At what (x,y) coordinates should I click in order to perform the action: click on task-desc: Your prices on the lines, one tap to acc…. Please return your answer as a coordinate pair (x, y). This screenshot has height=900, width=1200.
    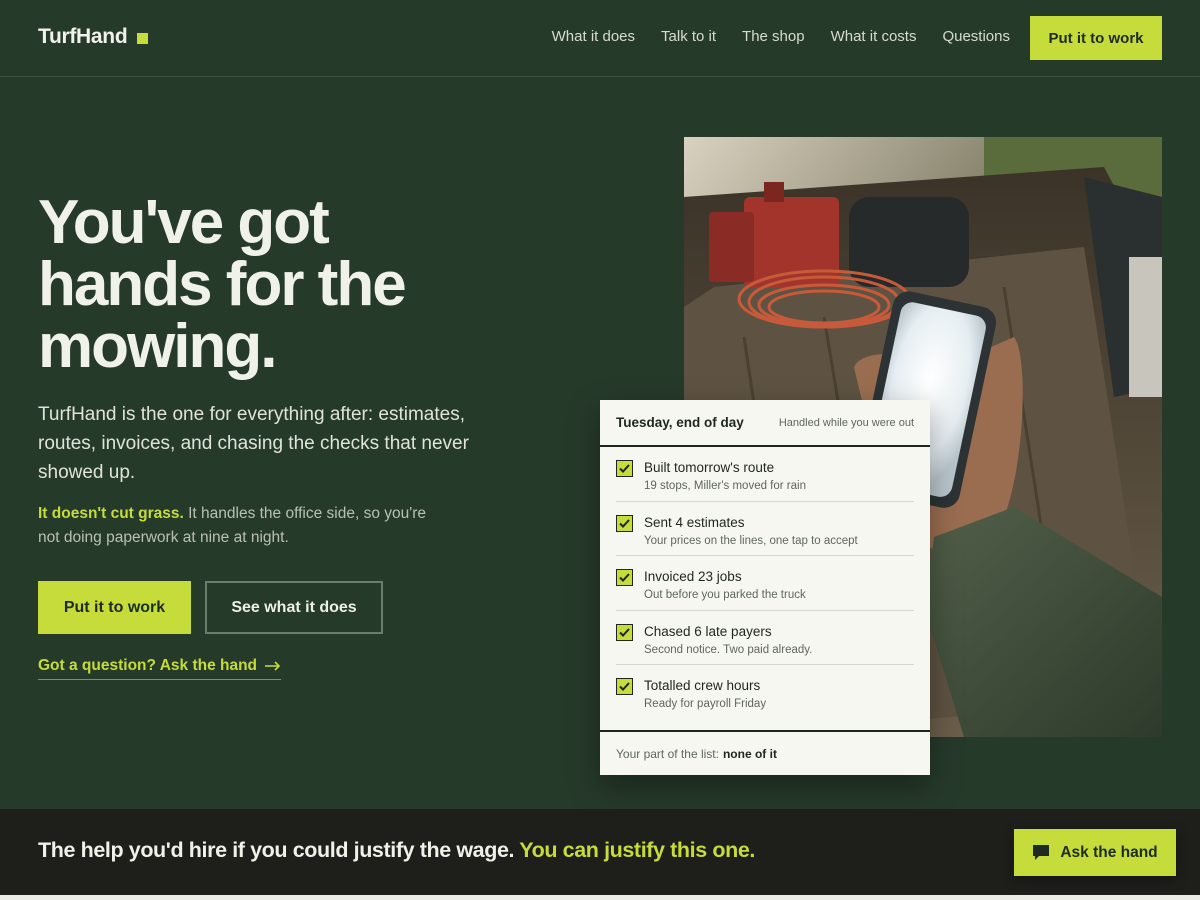
    Looking at the image, I should click on (751, 540).